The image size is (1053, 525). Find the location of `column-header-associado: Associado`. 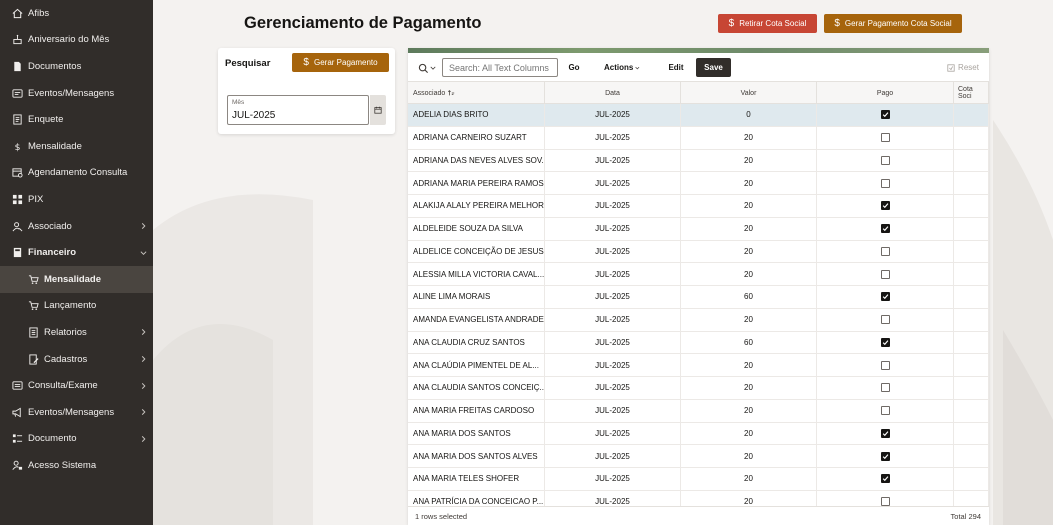

column-header-associado: Associado is located at coordinates (476, 93).